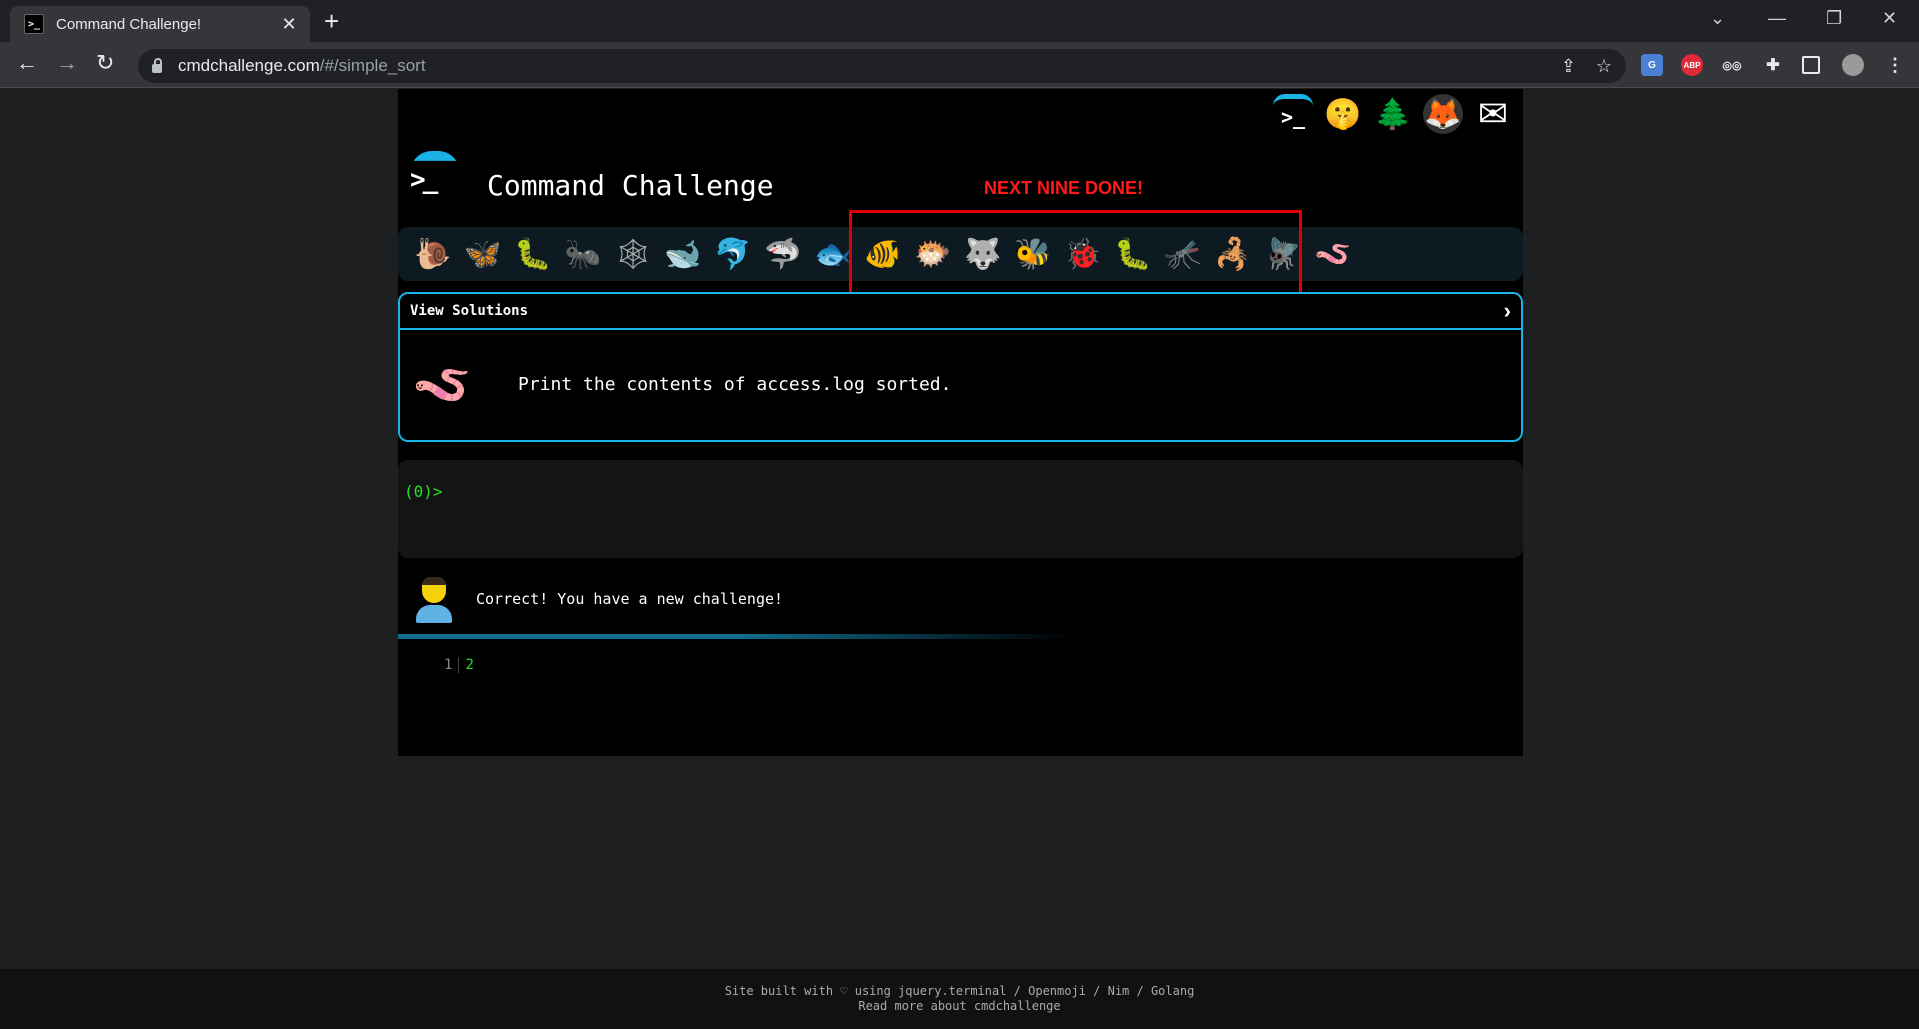 The height and width of the screenshot is (1029, 1919). I want to click on translate-icon: G, so click(1652, 65).